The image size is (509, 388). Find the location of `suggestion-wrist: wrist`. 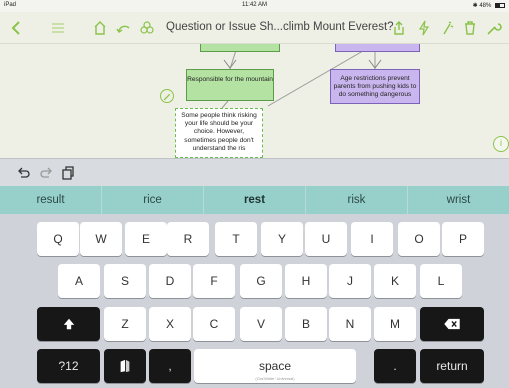

suggestion-wrist: wrist is located at coordinates (458, 200).